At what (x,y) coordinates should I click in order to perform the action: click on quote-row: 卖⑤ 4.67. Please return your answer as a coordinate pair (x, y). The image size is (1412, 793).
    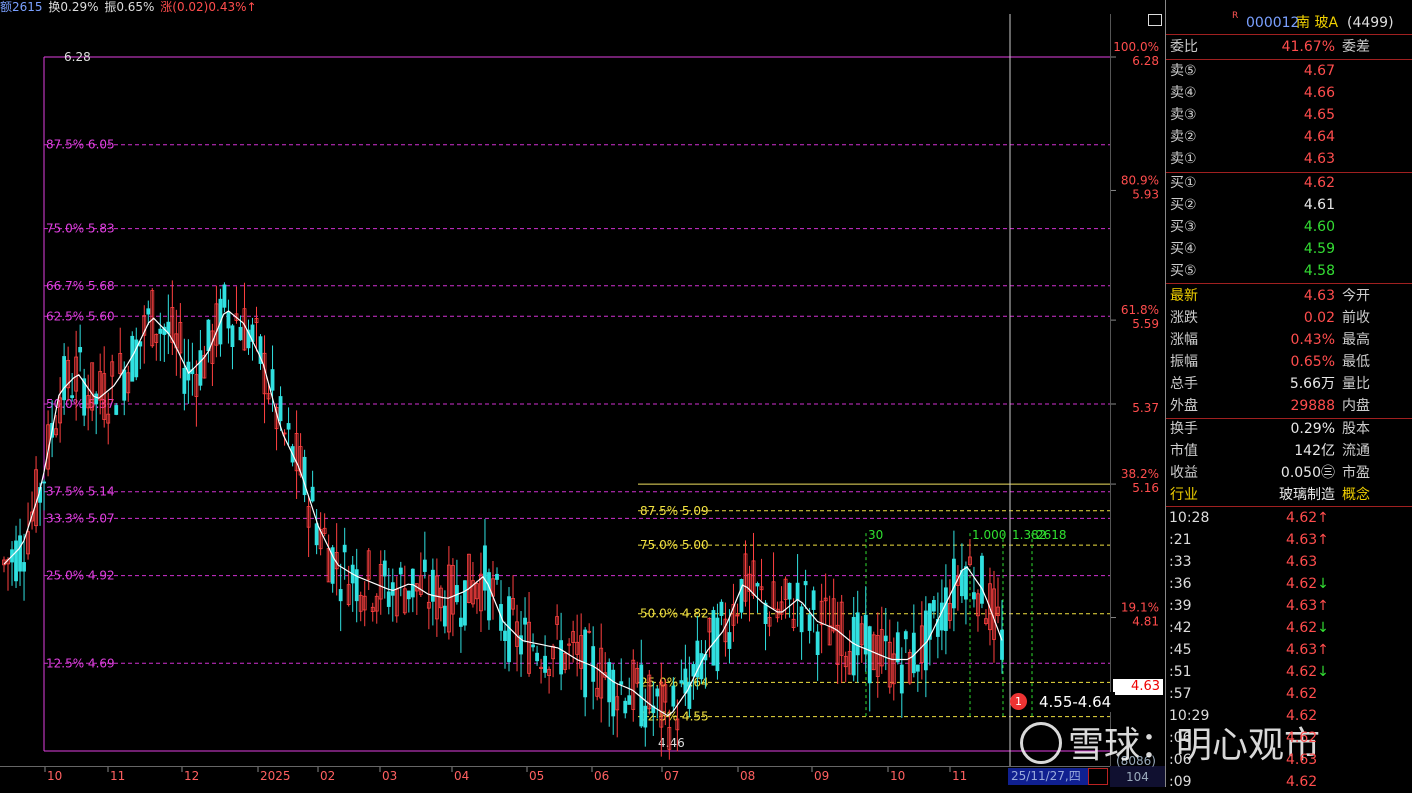
    Looking at the image, I should click on (1289, 71).